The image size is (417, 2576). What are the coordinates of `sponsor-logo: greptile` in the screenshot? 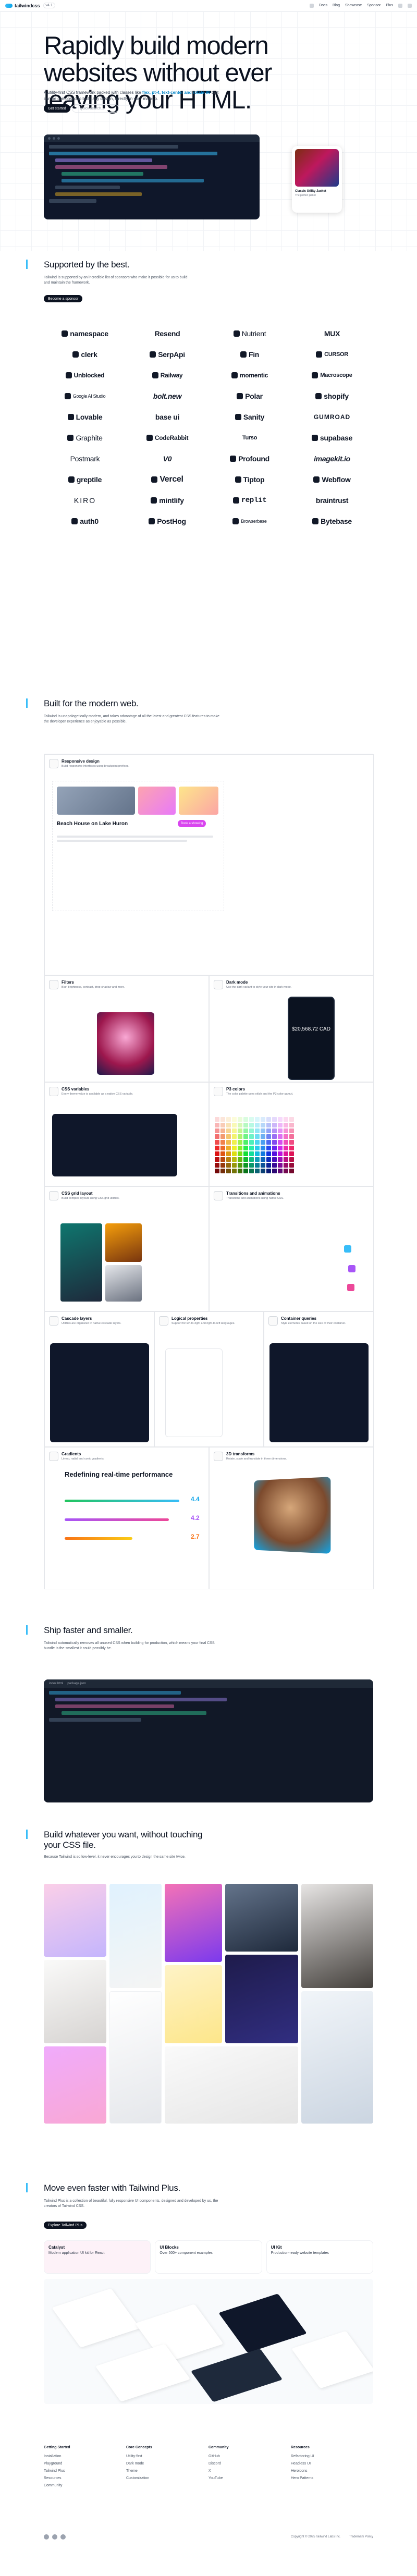 It's located at (85, 479).